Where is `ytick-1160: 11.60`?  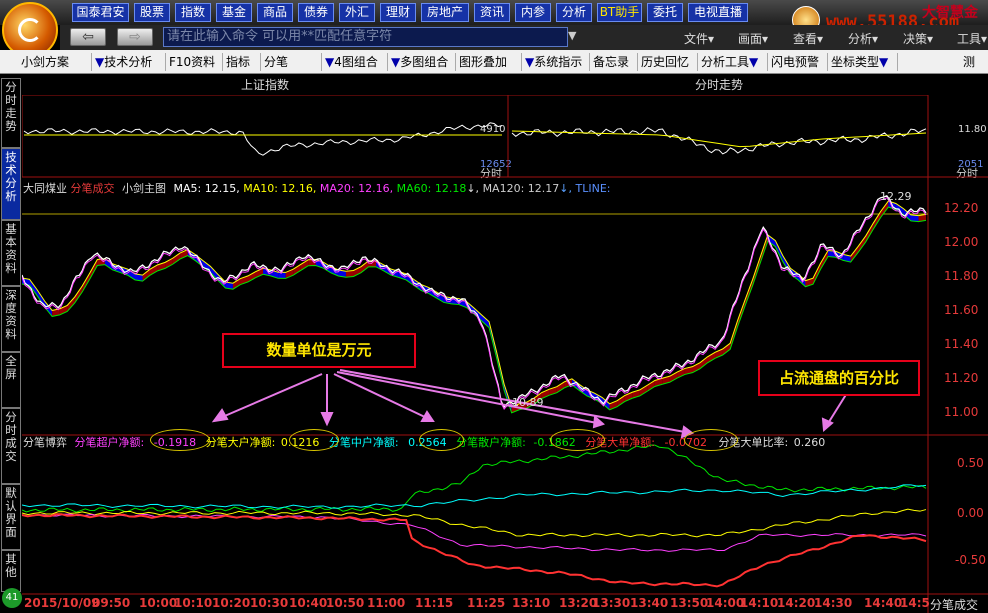
ytick-1160: 11.60 is located at coordinates (961, 310).